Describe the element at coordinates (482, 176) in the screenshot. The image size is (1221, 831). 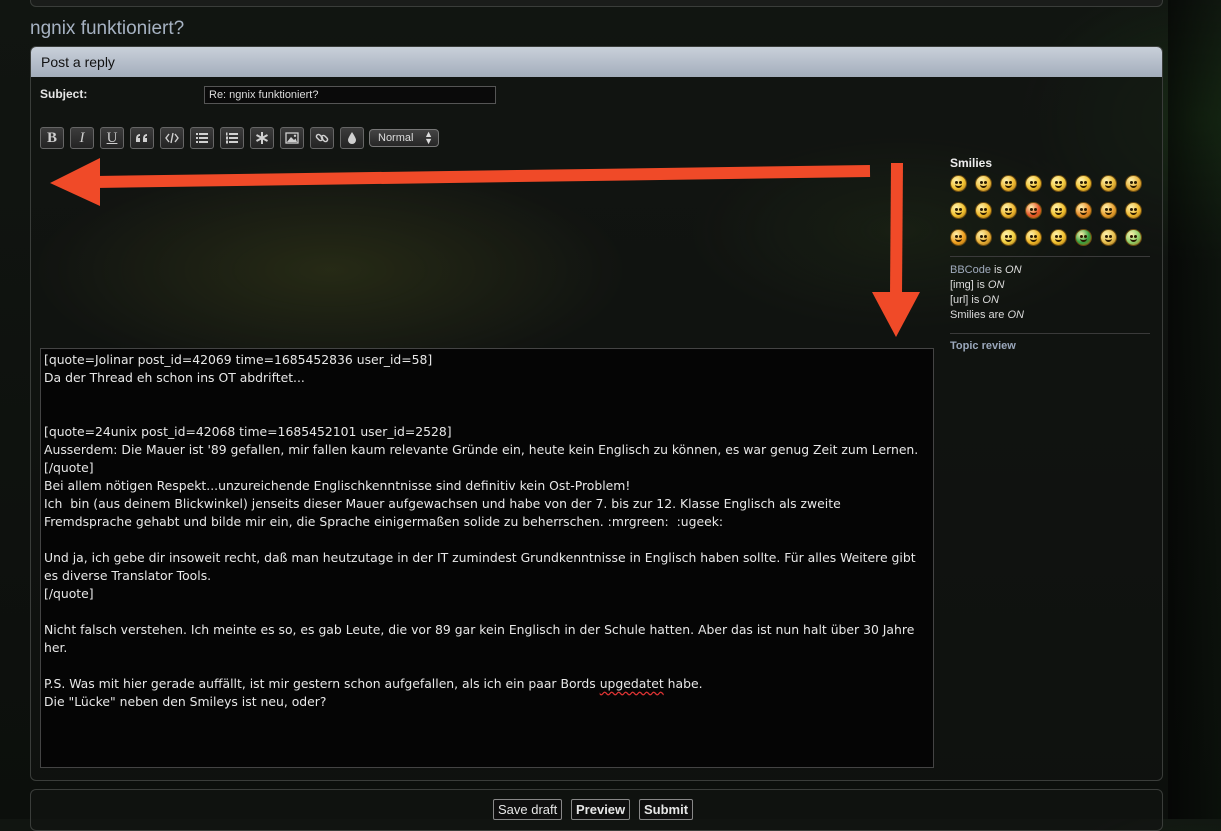
I see `arrow-left-shaft` at that location.